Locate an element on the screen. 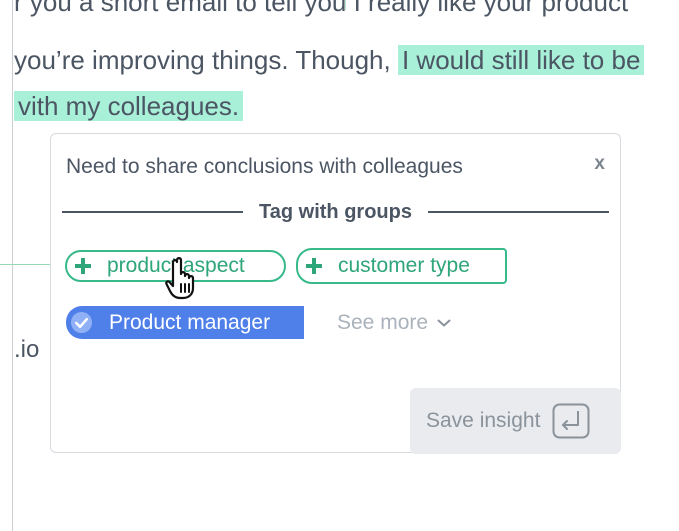 This screenshot has height=531, width=679. document-text-line: vith my colleagues. is located at coordinates (129, 106).